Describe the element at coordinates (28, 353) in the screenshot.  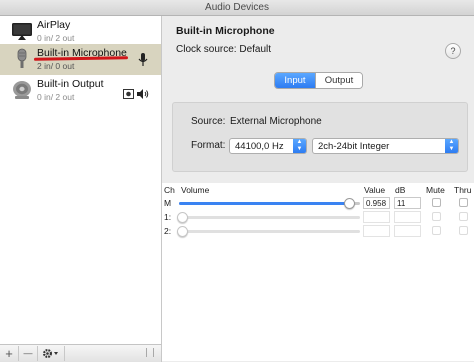
I see `remove-device-button: —` at that location.